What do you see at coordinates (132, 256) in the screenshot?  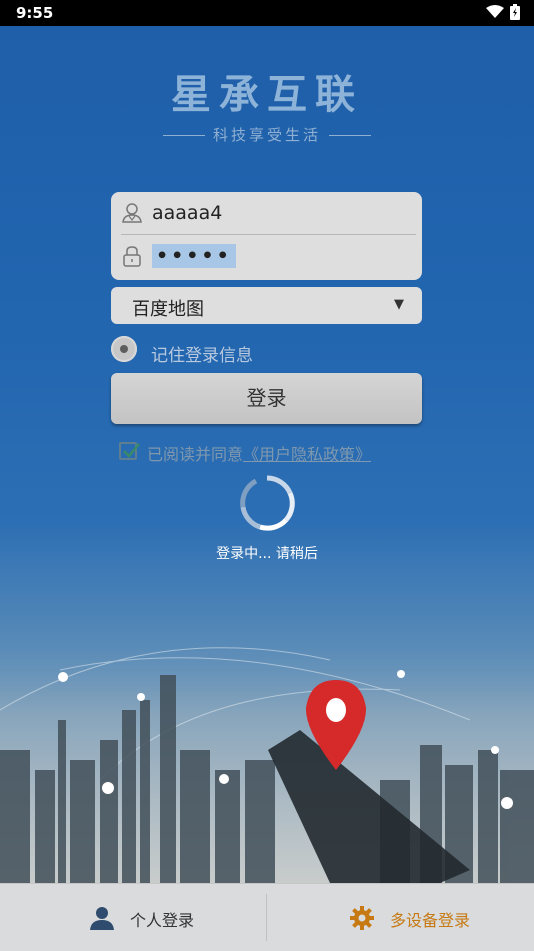 I see `lock-icon` at bounding box center [132, 256].